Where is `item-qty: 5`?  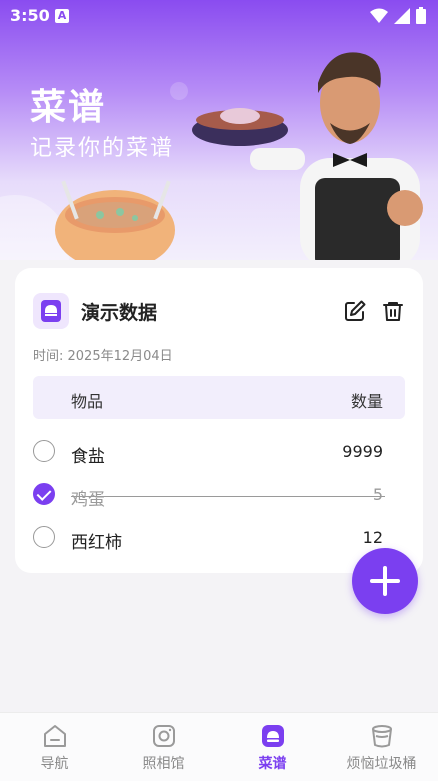
item-qty: 5 is located at coordinates (377, 494).